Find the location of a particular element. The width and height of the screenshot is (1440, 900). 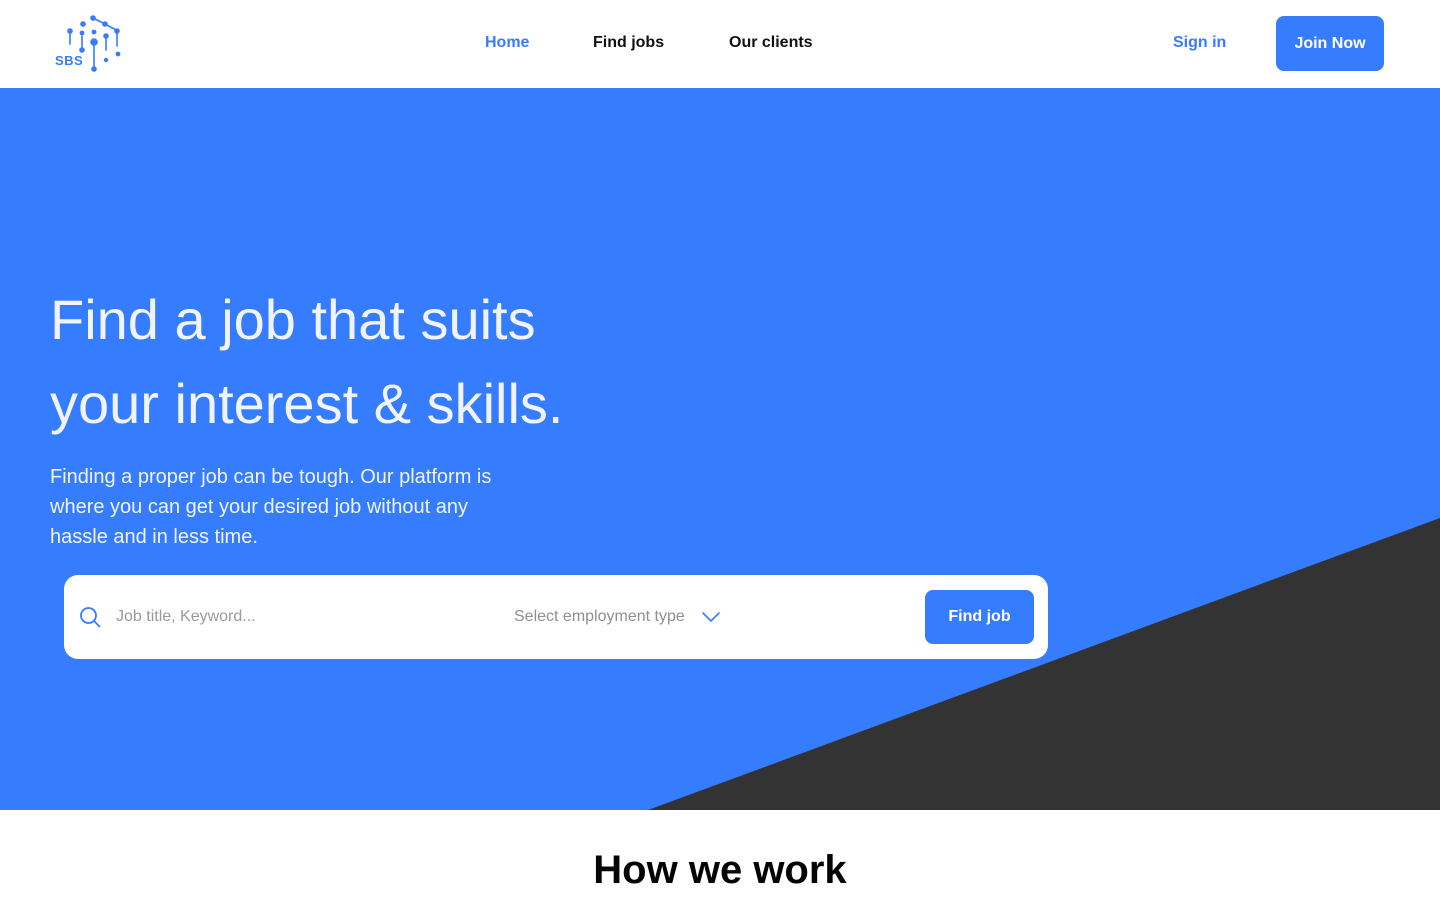

sign-in-link: Sign in is located at coordinates (1199, 43).